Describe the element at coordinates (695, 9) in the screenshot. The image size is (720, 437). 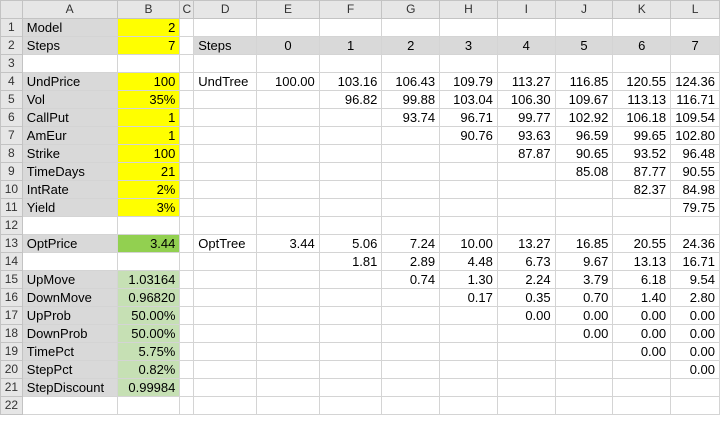
I see `column-header-l: L` at that location.